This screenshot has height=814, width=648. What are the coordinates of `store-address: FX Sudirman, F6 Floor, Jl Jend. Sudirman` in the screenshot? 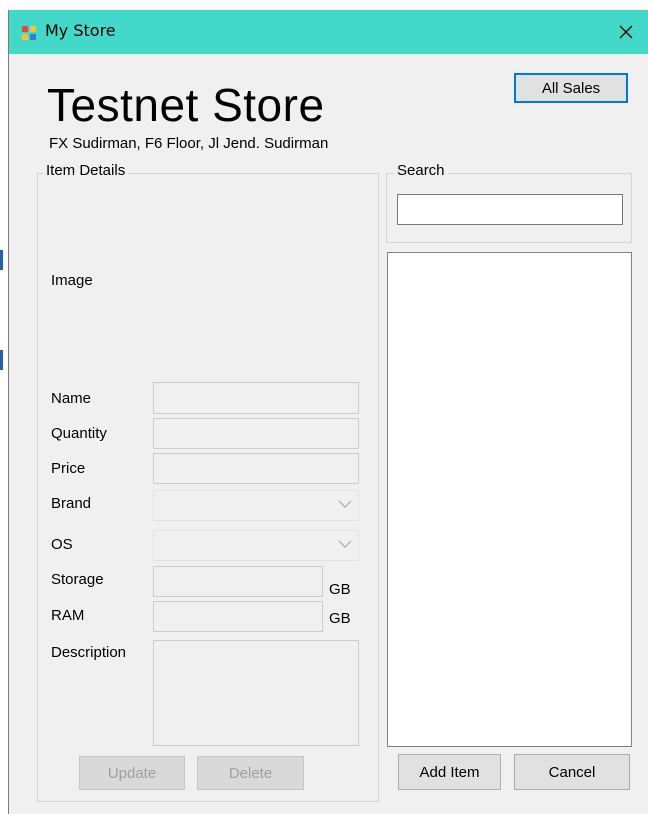 It's located at (189, 143).